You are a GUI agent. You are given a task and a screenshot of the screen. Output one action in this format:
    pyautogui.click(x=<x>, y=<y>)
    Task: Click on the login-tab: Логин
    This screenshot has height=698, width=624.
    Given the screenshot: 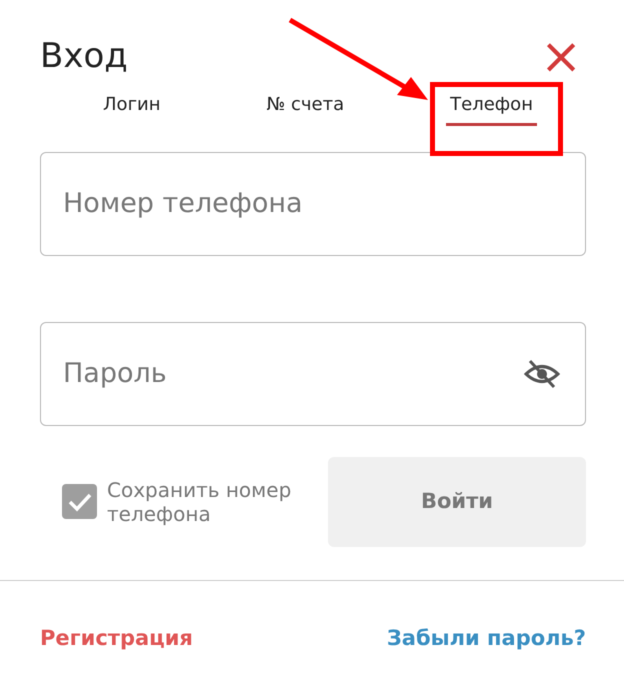 What is the action you would take?
    pyautogui.click(x=131, y=107)
    